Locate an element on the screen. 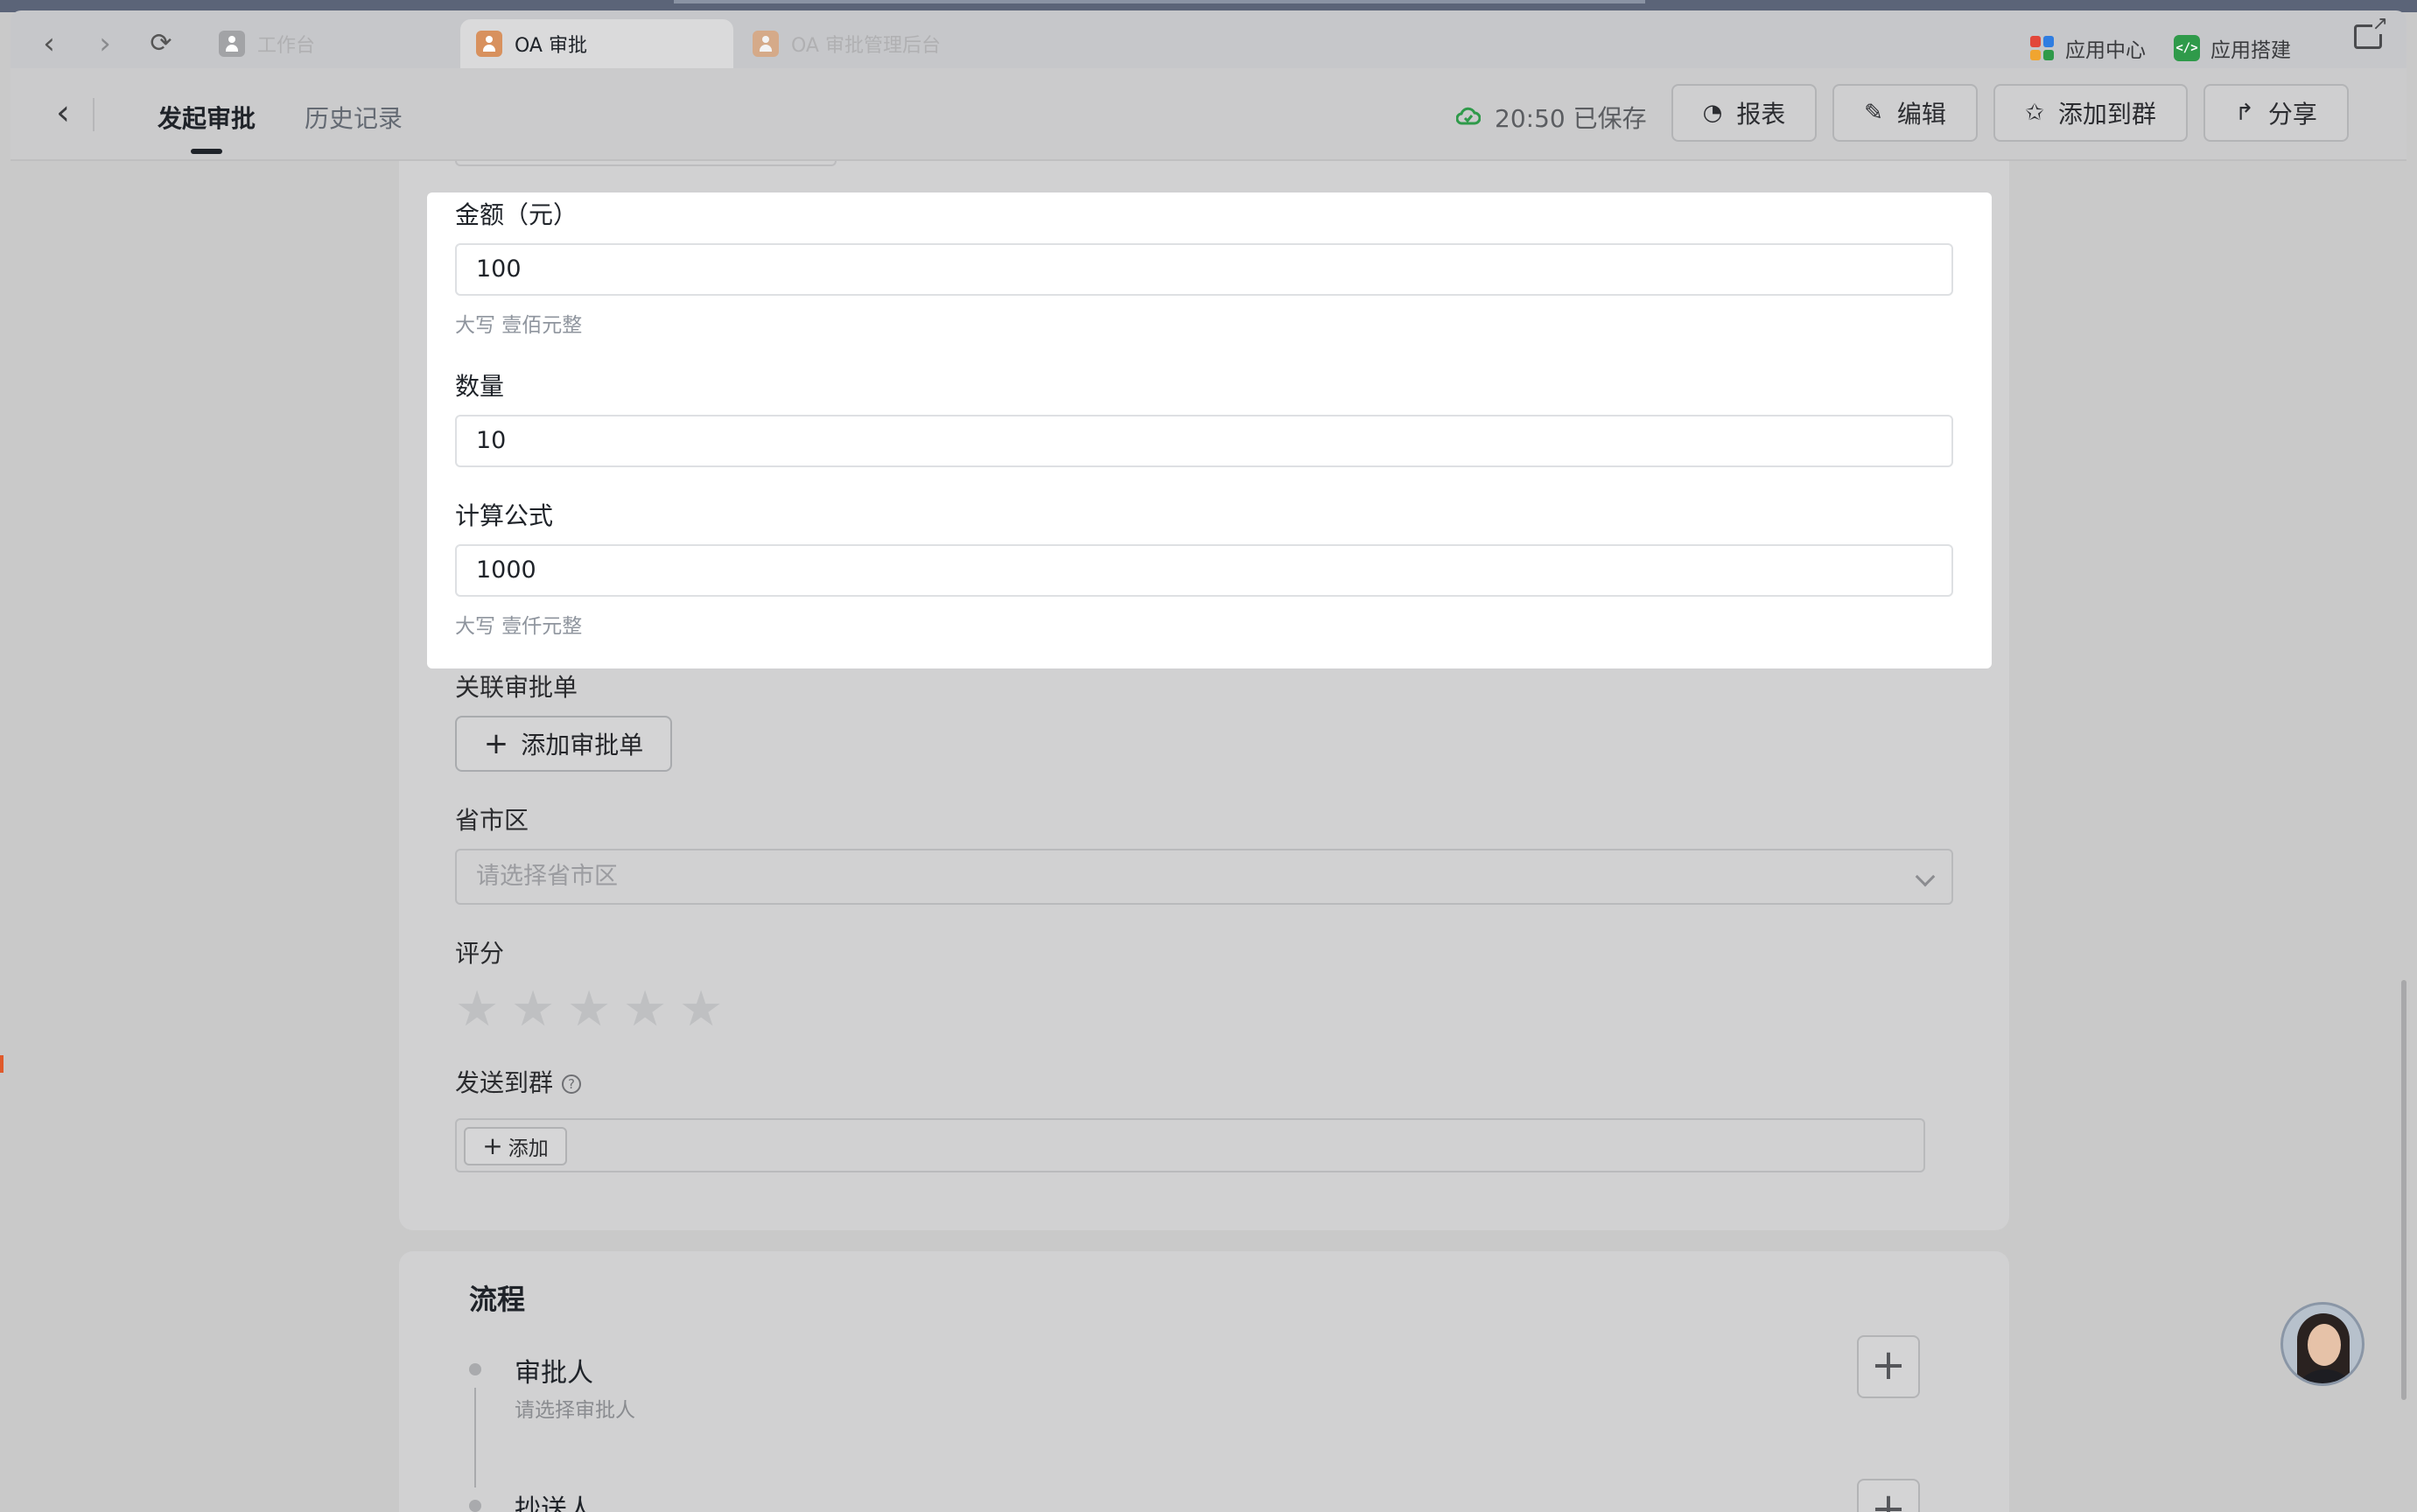 This screenshot has height=1512, width=2417. edit-label: 编辑 is located at coordinates (1921, 114).